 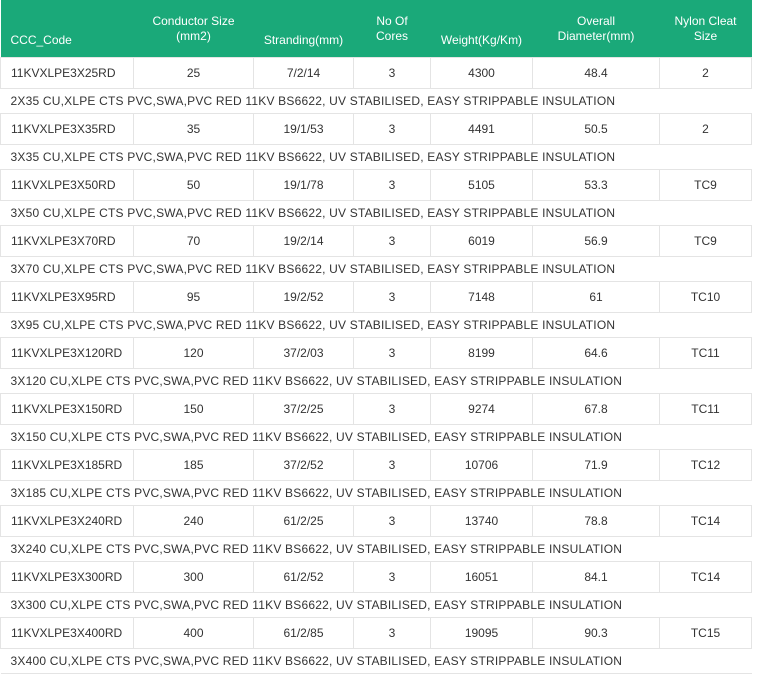 What do you see at coordinates (67, 577) in the screenshot?
I see `cell-code: 11KVXLPE3X300RD` at bounding box center [67, 577].